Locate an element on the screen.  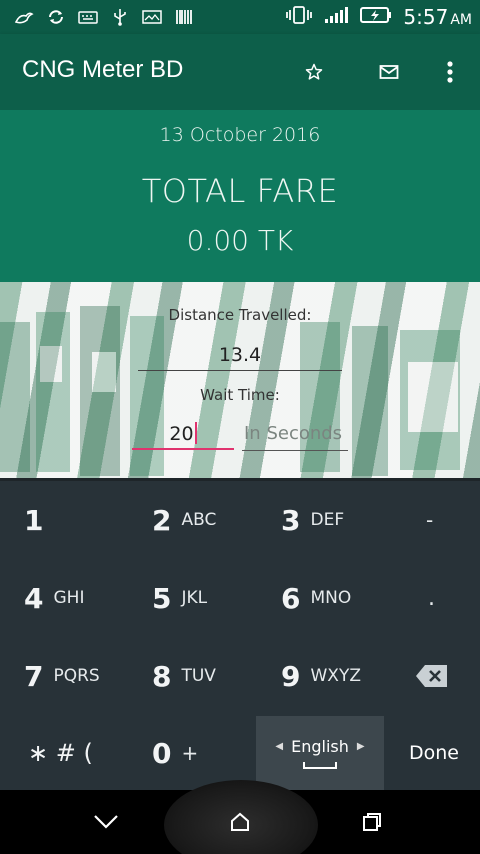
wait-time-input: 20 is located at coordinates (183, 433).